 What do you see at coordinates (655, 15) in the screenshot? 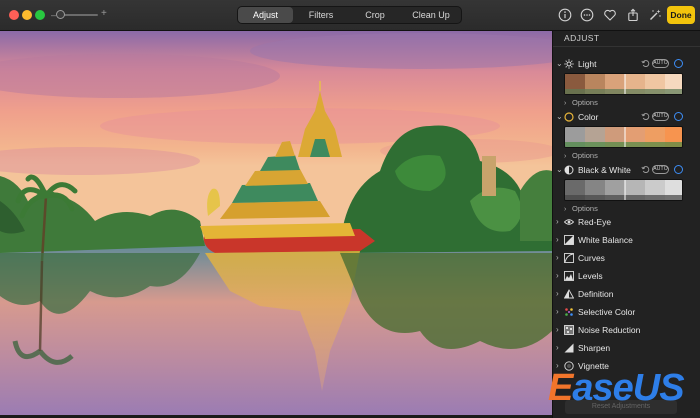
I see `magic-wand-icon` at bounding box center [655, 15].